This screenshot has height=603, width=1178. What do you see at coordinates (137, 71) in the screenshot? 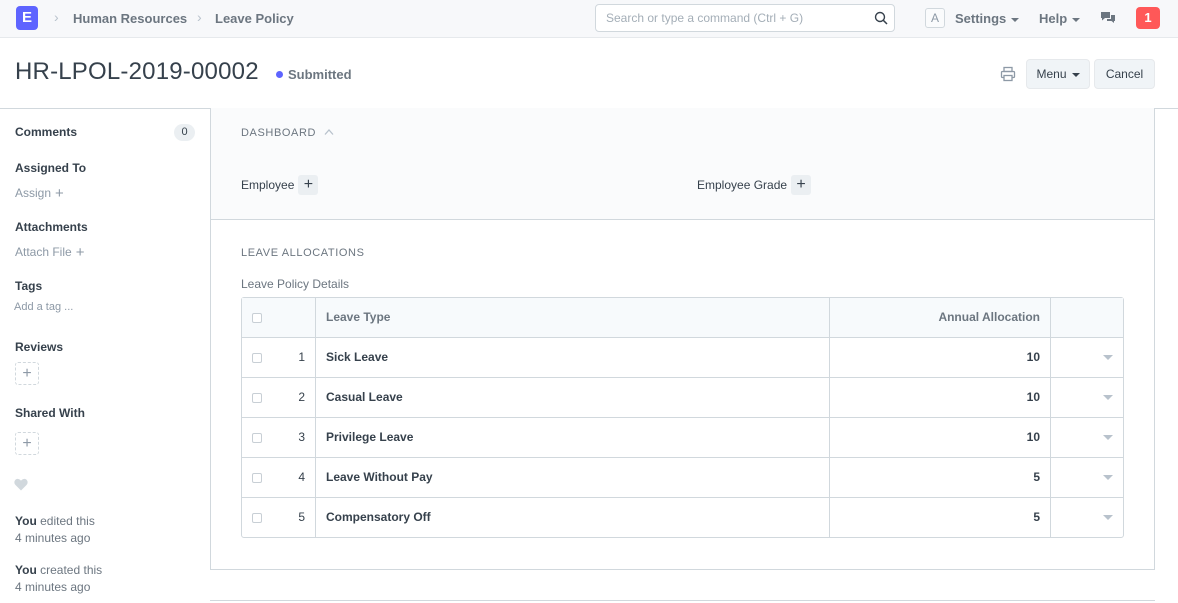
I see `page-title: HR-LPOL-2019-00002` at bounding box center [137, 71].